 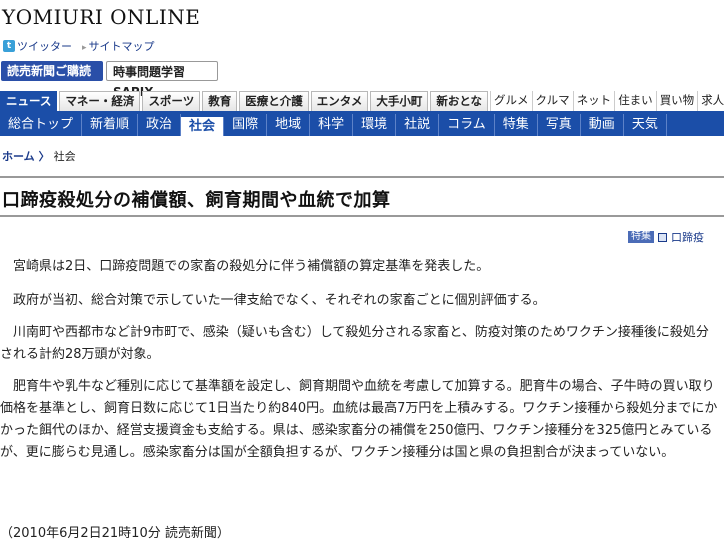 What do you see at coordinates (511, 101) in the screenshot?
I see `nav-link-gourmet: グルメ` at bounding box center [511, 101].